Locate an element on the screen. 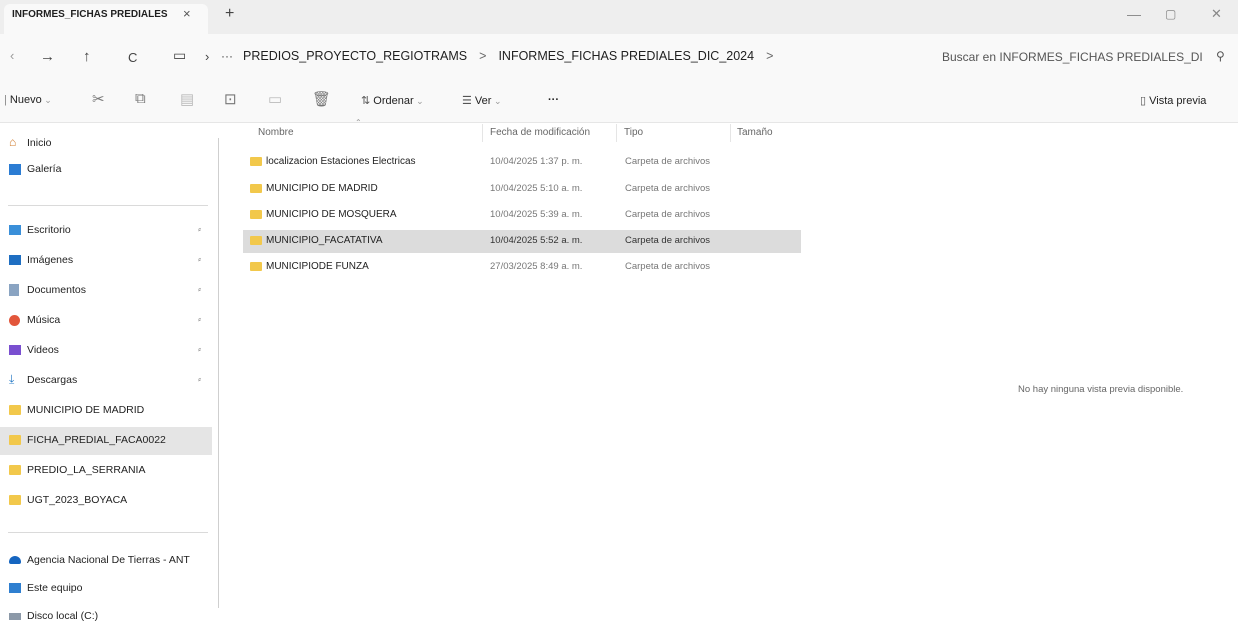 This screenshot has width=1238, height=624. column-header-size: Tamaño is located at coordinates (755, 132).